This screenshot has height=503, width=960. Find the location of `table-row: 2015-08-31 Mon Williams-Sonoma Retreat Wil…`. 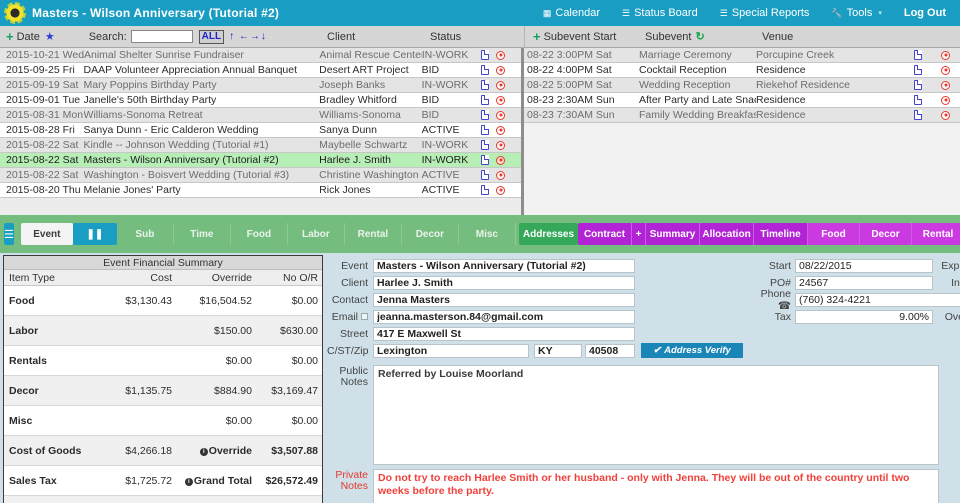

table-row: 2015-08-31 Mon Williams-Sonoma Retreat Wil… is located at coordinates (260, 115).